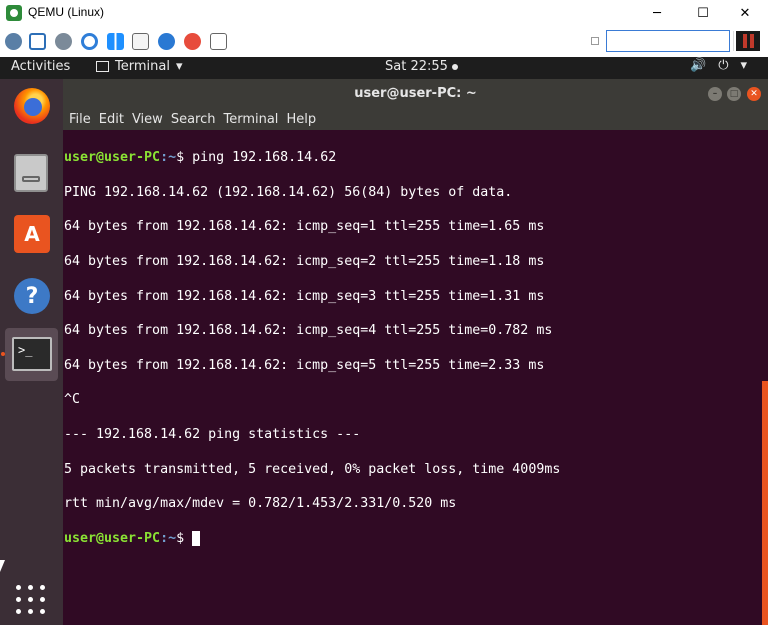 The height and width of the screenshot is (625, 768). I want to click on software-icon: A, so click(32, 234).